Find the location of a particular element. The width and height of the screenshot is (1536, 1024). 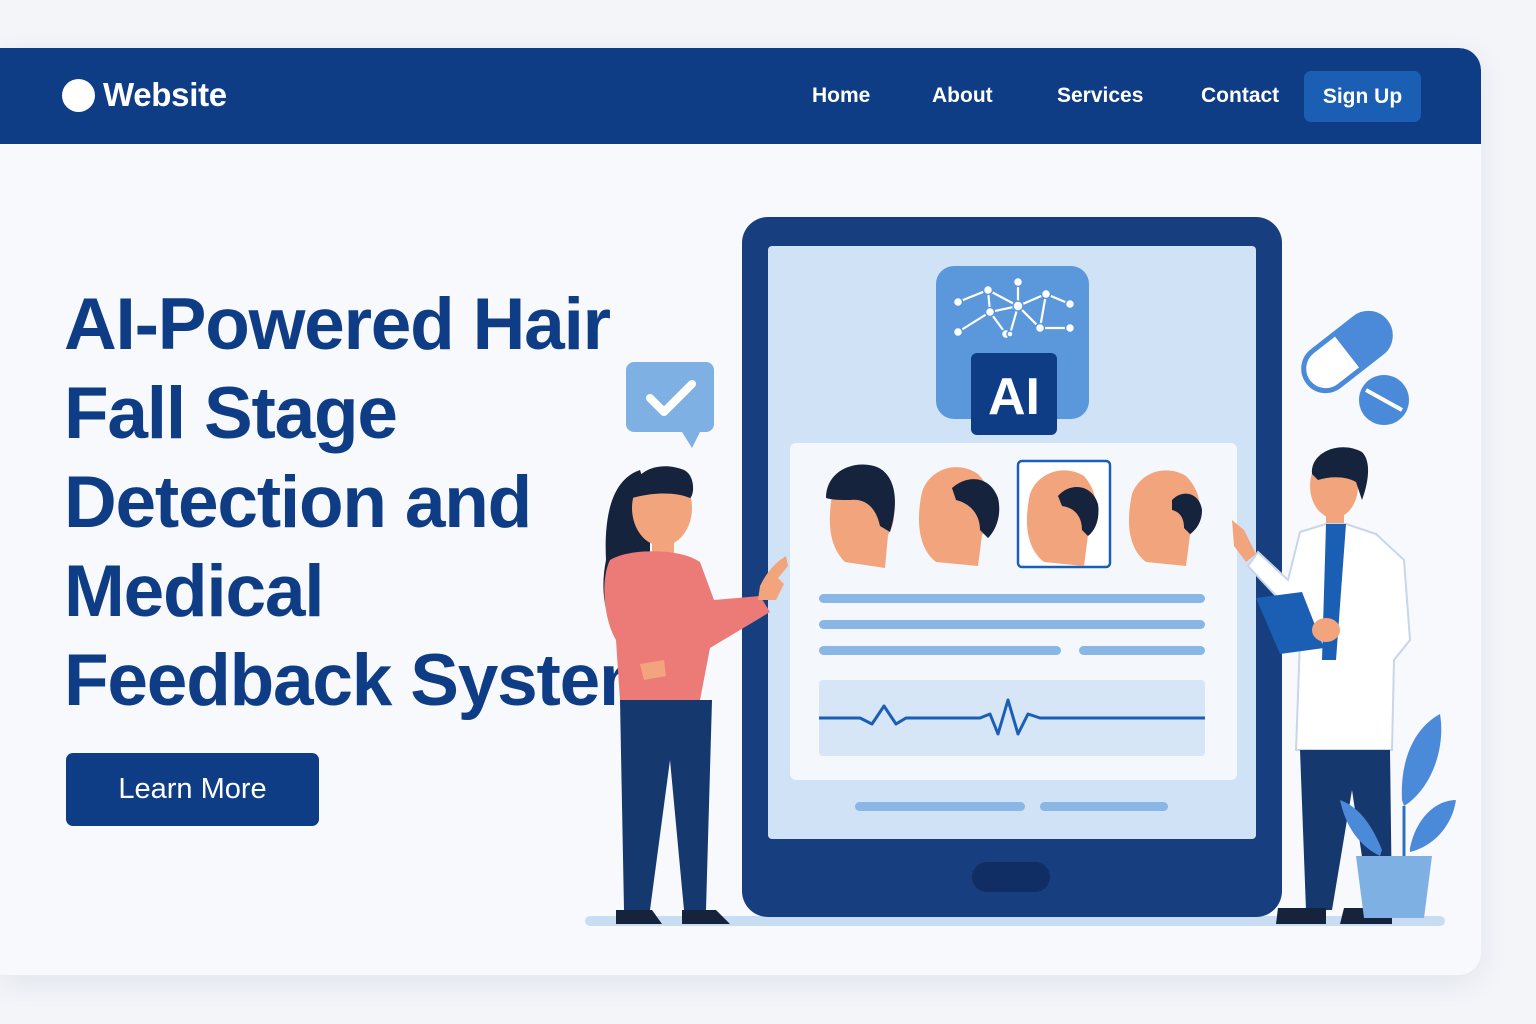

analysis-panel is located at coordinates (1013, 611).